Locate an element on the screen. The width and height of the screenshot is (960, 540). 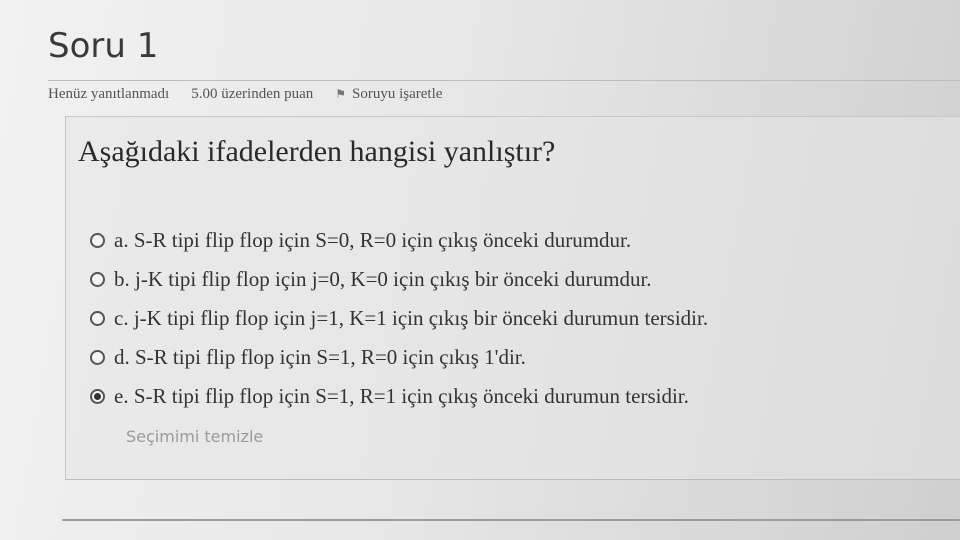
question-status: Henüz yanıtlanmadı is located at coordinates (109, 94).